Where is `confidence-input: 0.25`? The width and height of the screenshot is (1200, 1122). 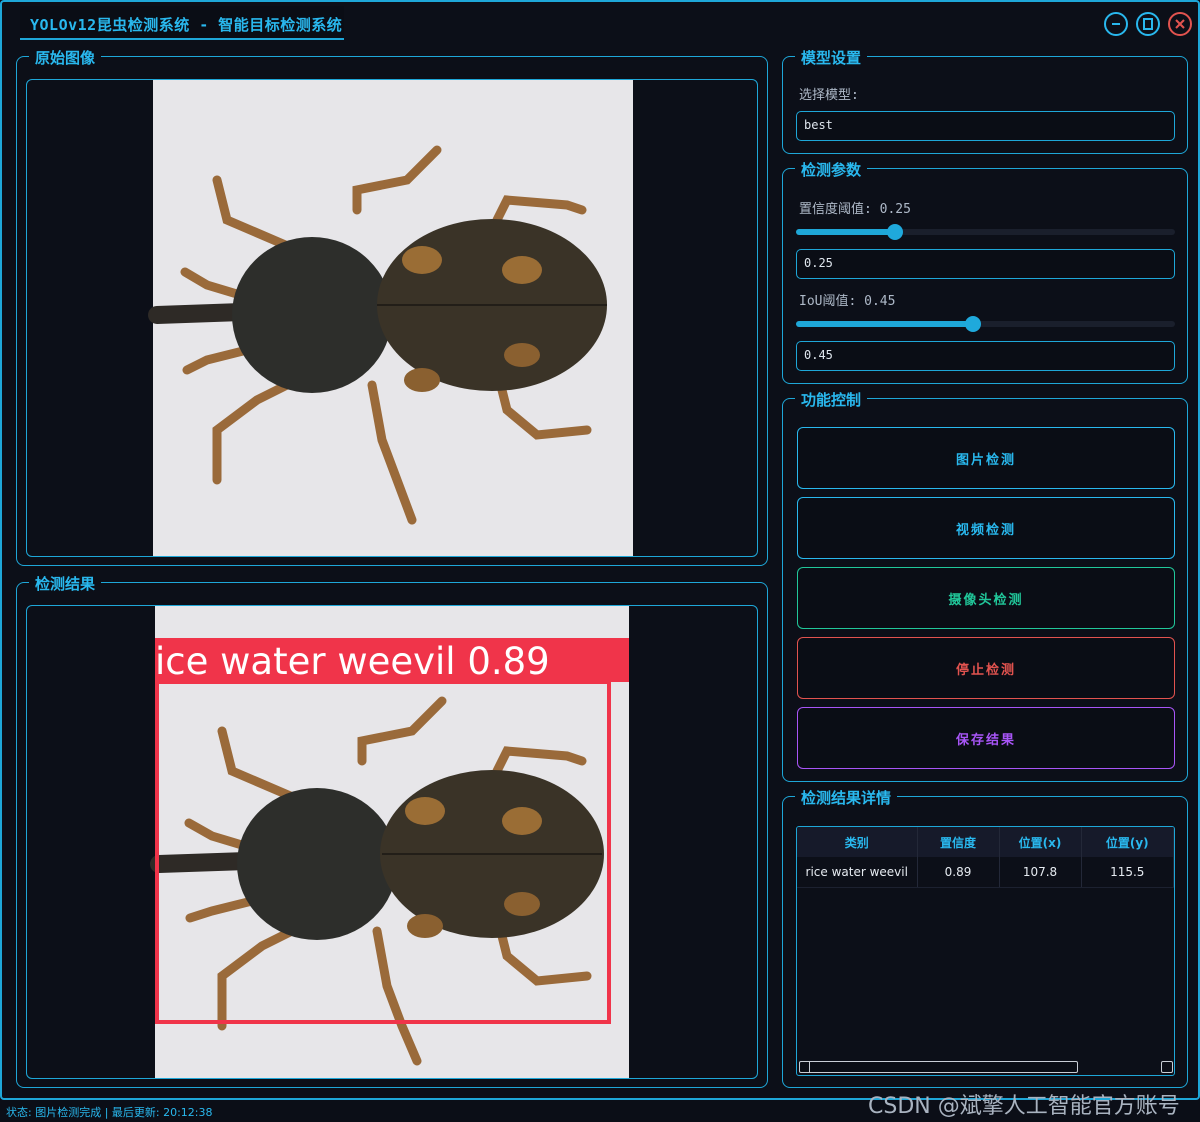 confidence-input: 0.25 is located at coordinates (985, 264).